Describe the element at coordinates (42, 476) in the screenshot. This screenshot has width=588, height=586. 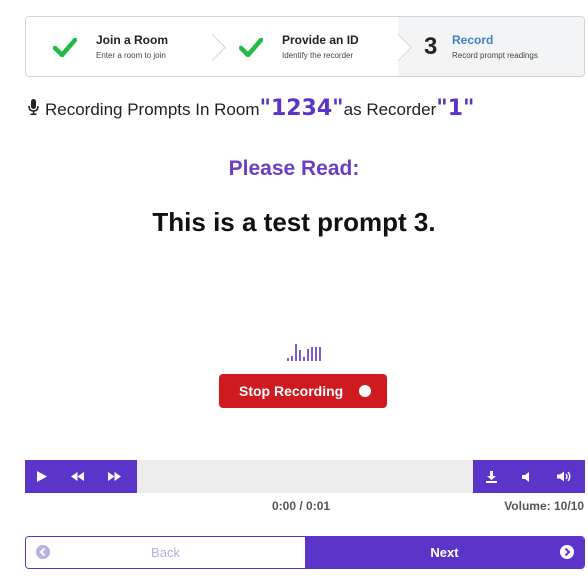
I see `play-icon` at that location.